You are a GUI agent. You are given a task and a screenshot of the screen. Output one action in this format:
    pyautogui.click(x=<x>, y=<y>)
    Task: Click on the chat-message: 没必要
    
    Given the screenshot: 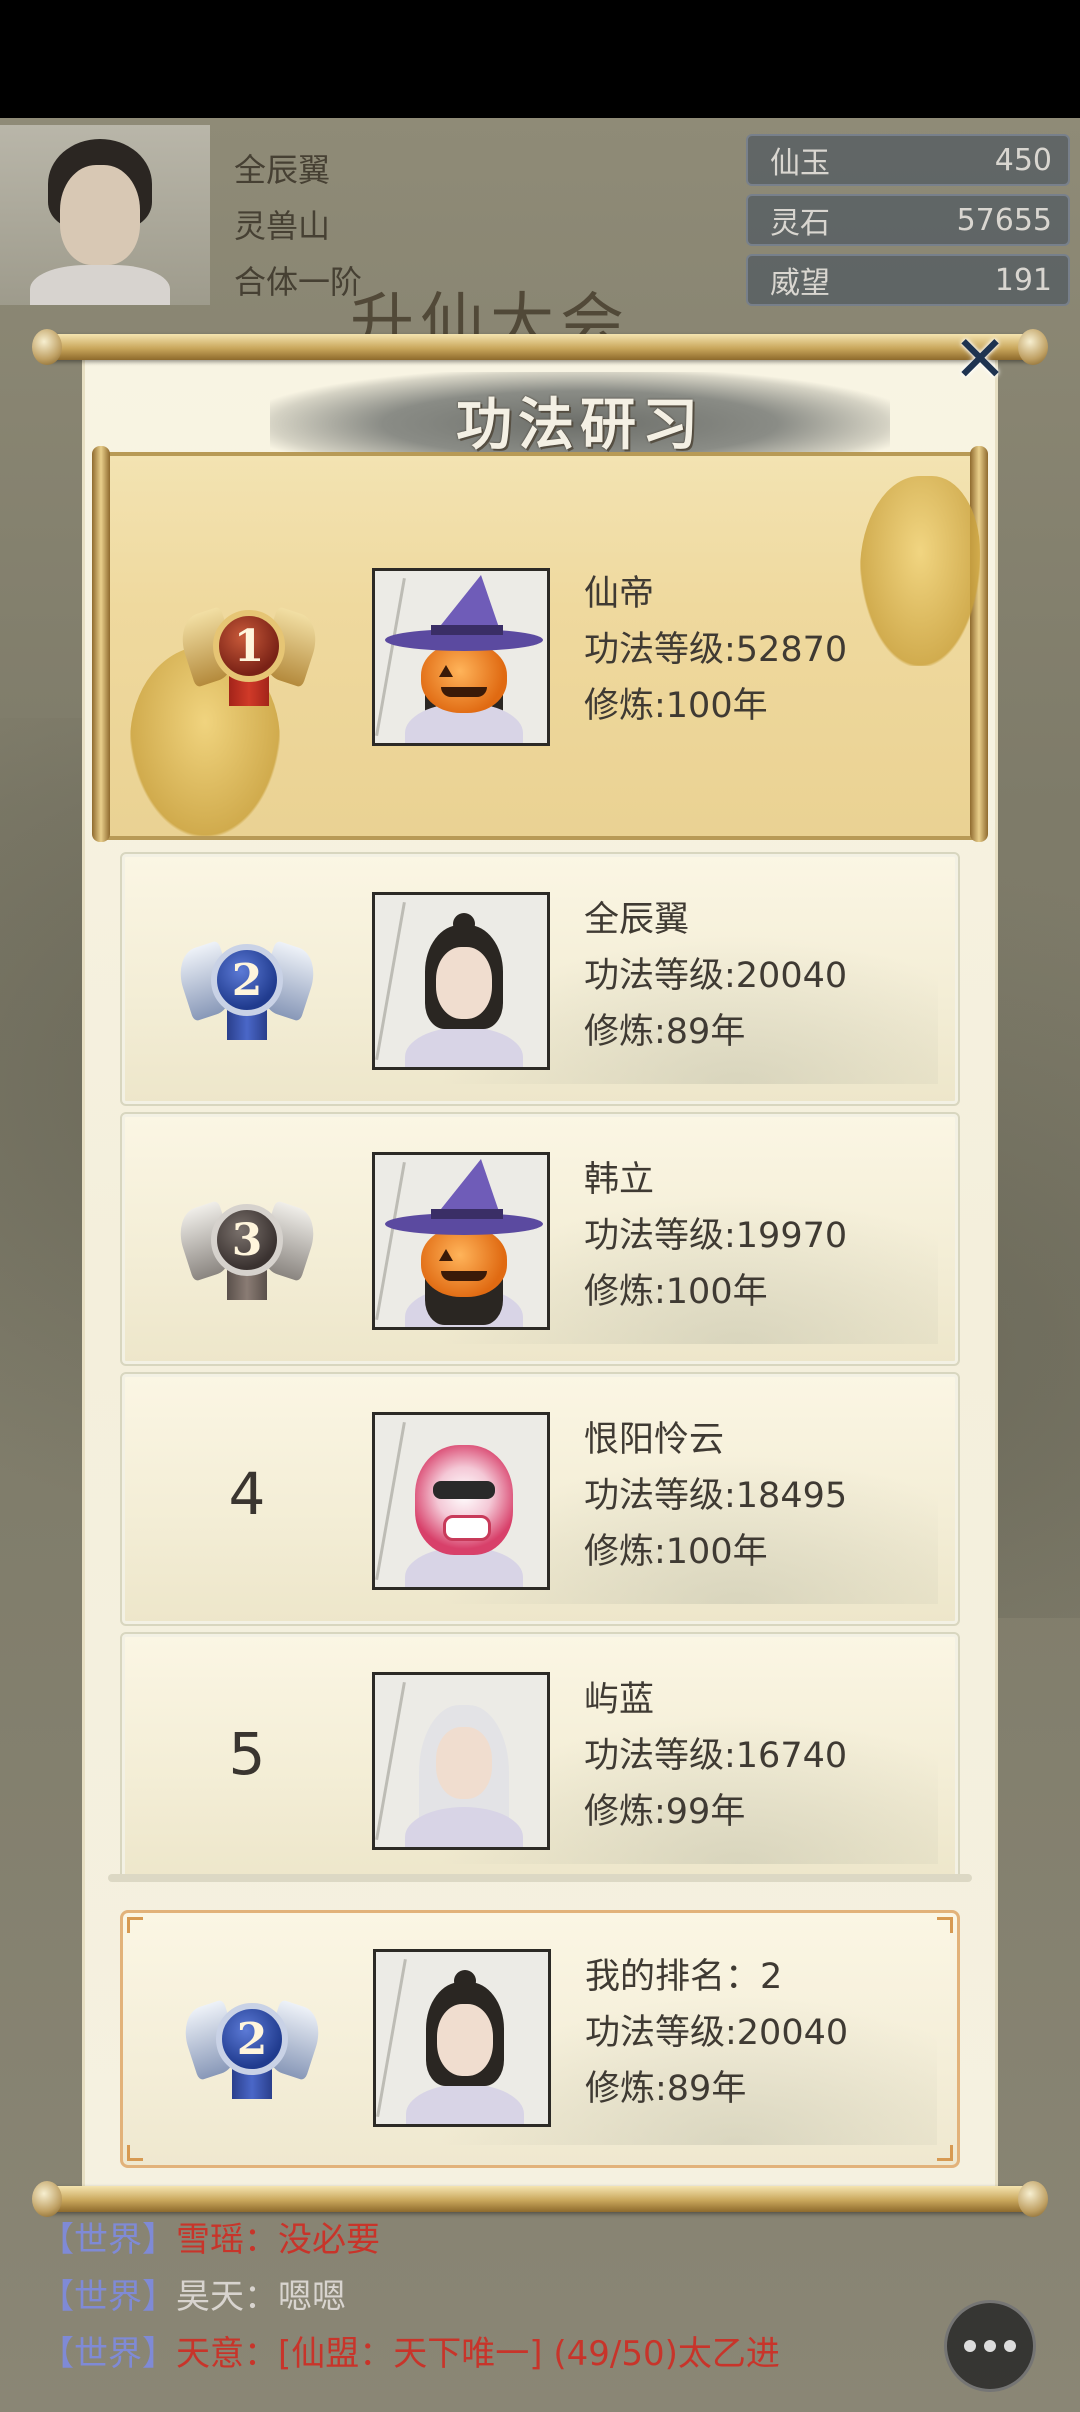 What is the action you would take?
    pyautogui.click(x=329, y=2240)
    